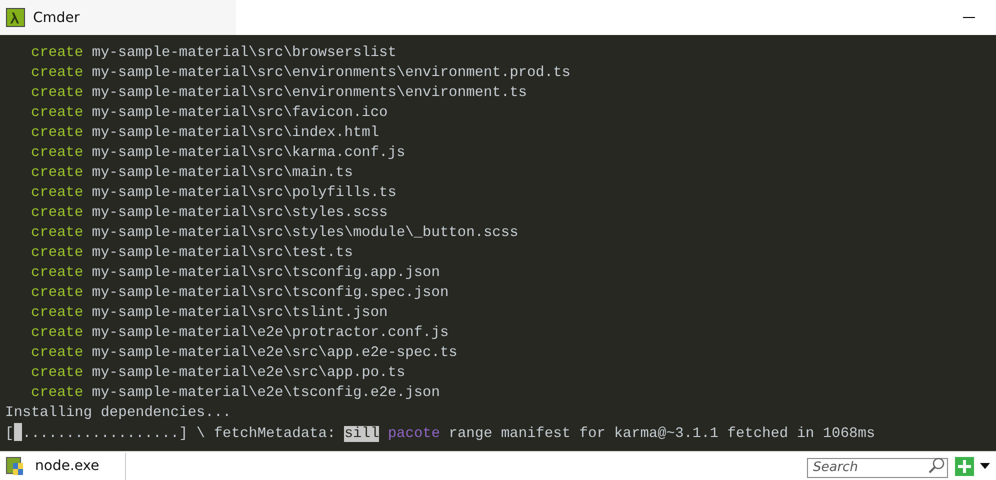 The width and height of the screenshot is (996, 480). Describe the element at coordinates (249, 153) in the screenshot. I see `file-path: my-sample-material\src\karma.conf.js` at that location.